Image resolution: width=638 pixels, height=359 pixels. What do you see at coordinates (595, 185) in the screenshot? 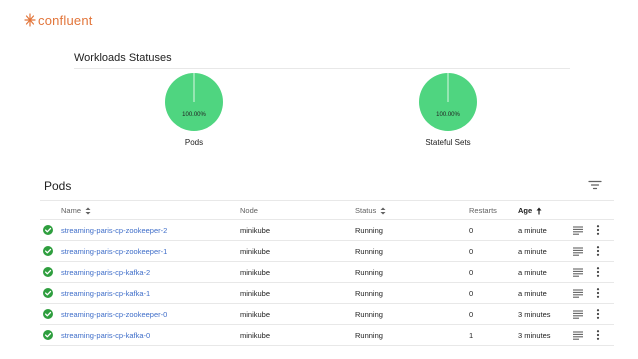
I see `filter-icon` at bounding box center [595, 185].